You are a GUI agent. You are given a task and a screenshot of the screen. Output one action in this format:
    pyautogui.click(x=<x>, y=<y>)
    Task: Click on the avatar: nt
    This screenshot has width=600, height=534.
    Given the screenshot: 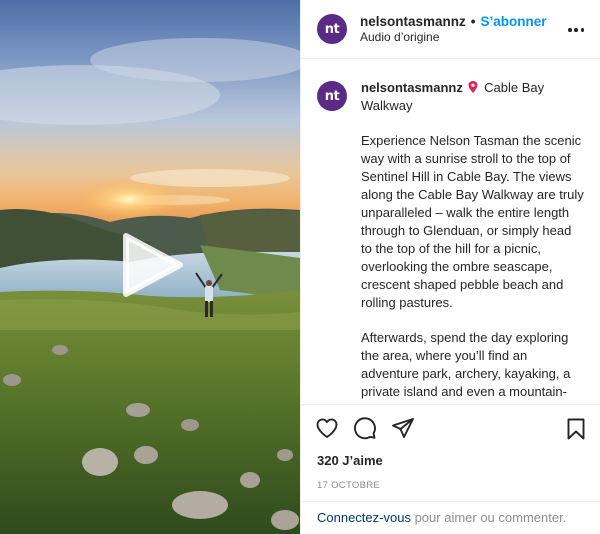 What is the action you would take?
    pyautogui.click(x=332, y=29)
    